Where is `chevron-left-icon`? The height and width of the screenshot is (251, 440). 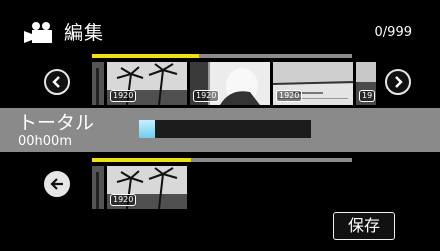 chevron-left-icon is located at coordinates (56, 82).